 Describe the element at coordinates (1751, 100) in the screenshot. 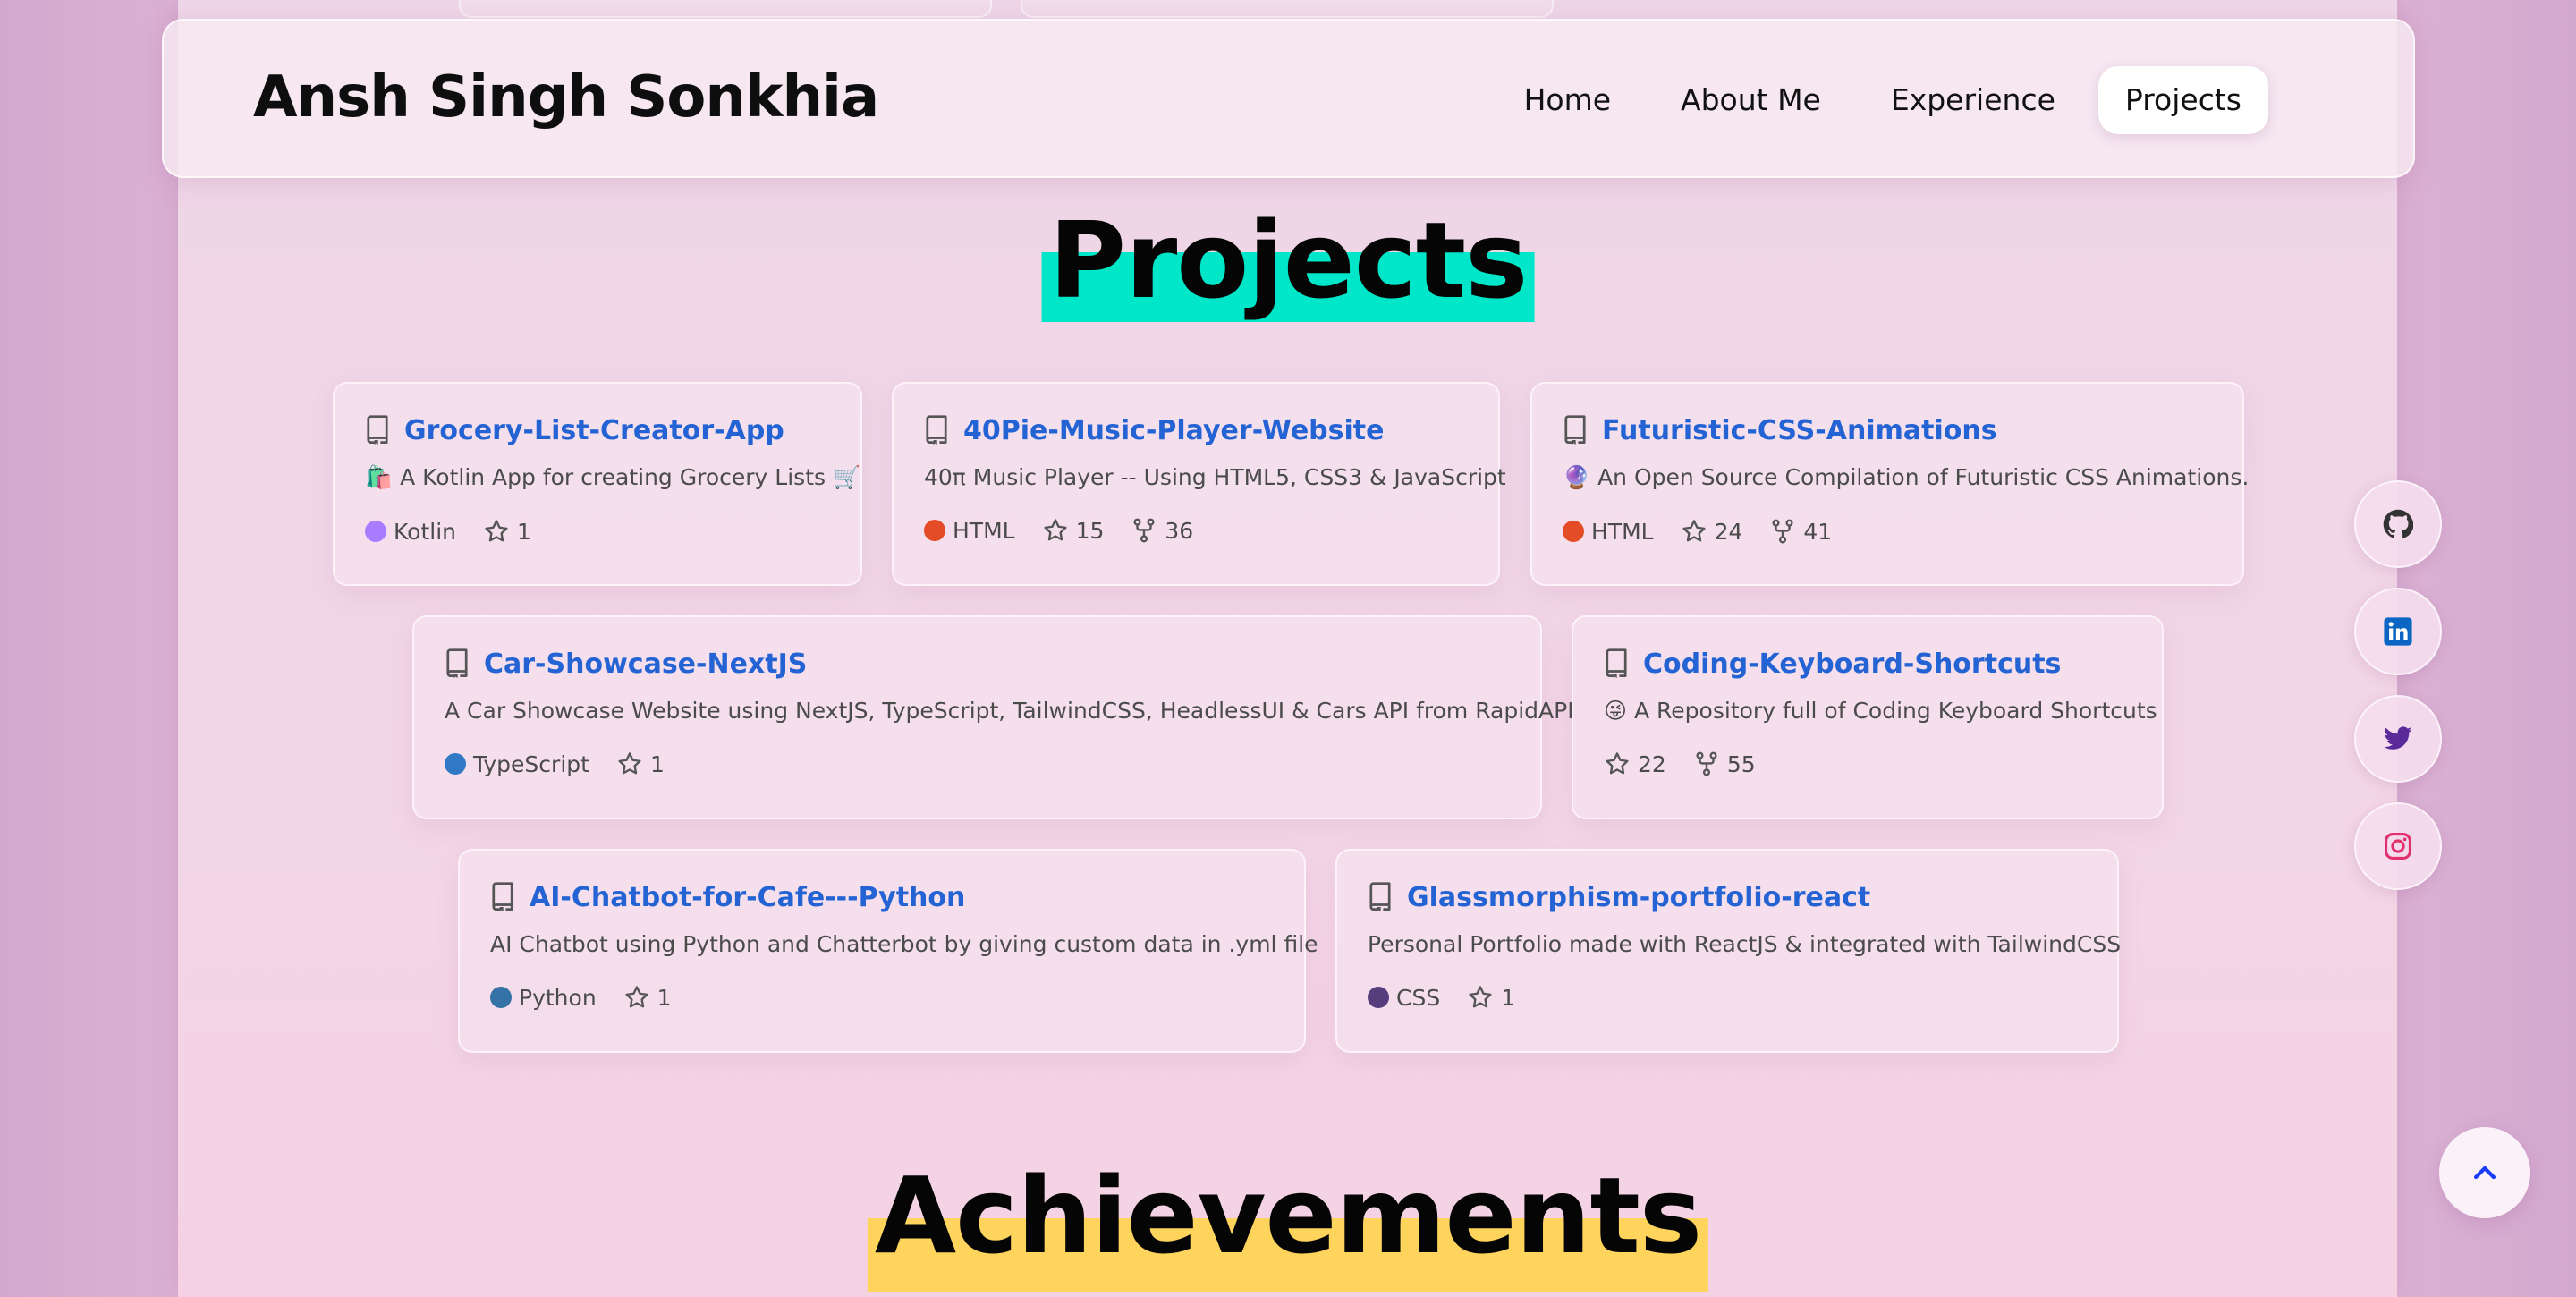

I see `nav-link-about-me: About Me` at that location.